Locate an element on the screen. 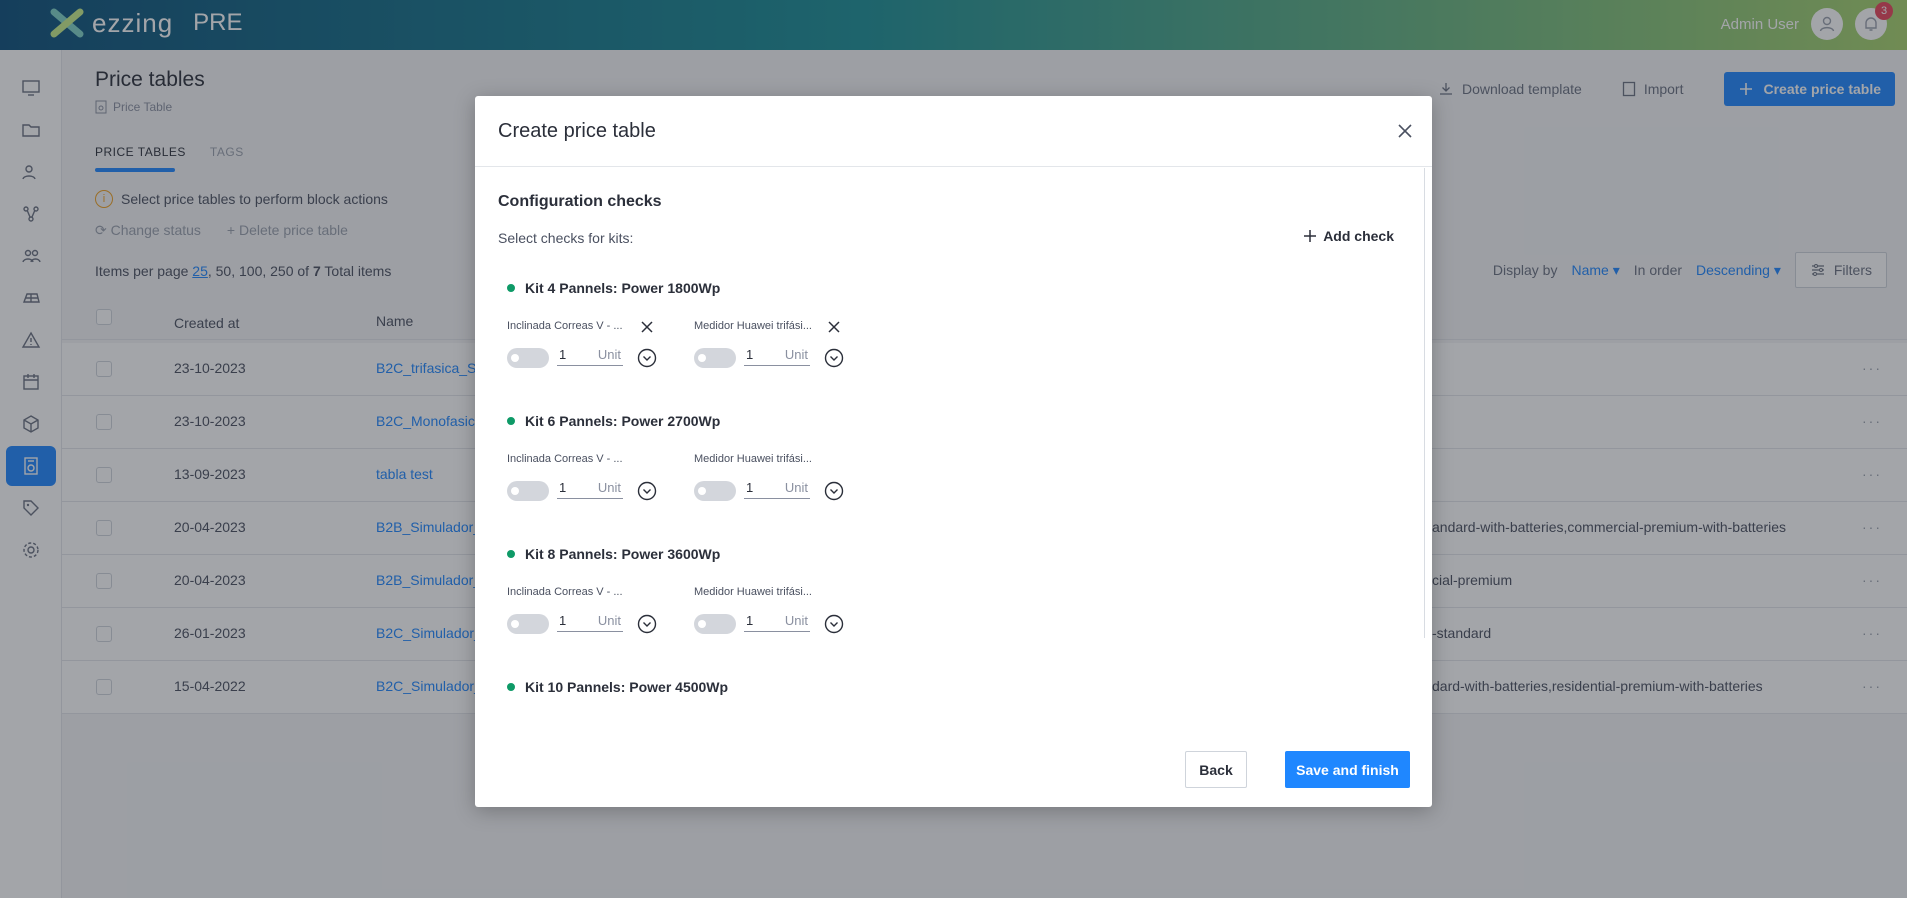  kit-section: Kit 10 Pannels: Power 4500Wp is located at coordinates (857, 696).